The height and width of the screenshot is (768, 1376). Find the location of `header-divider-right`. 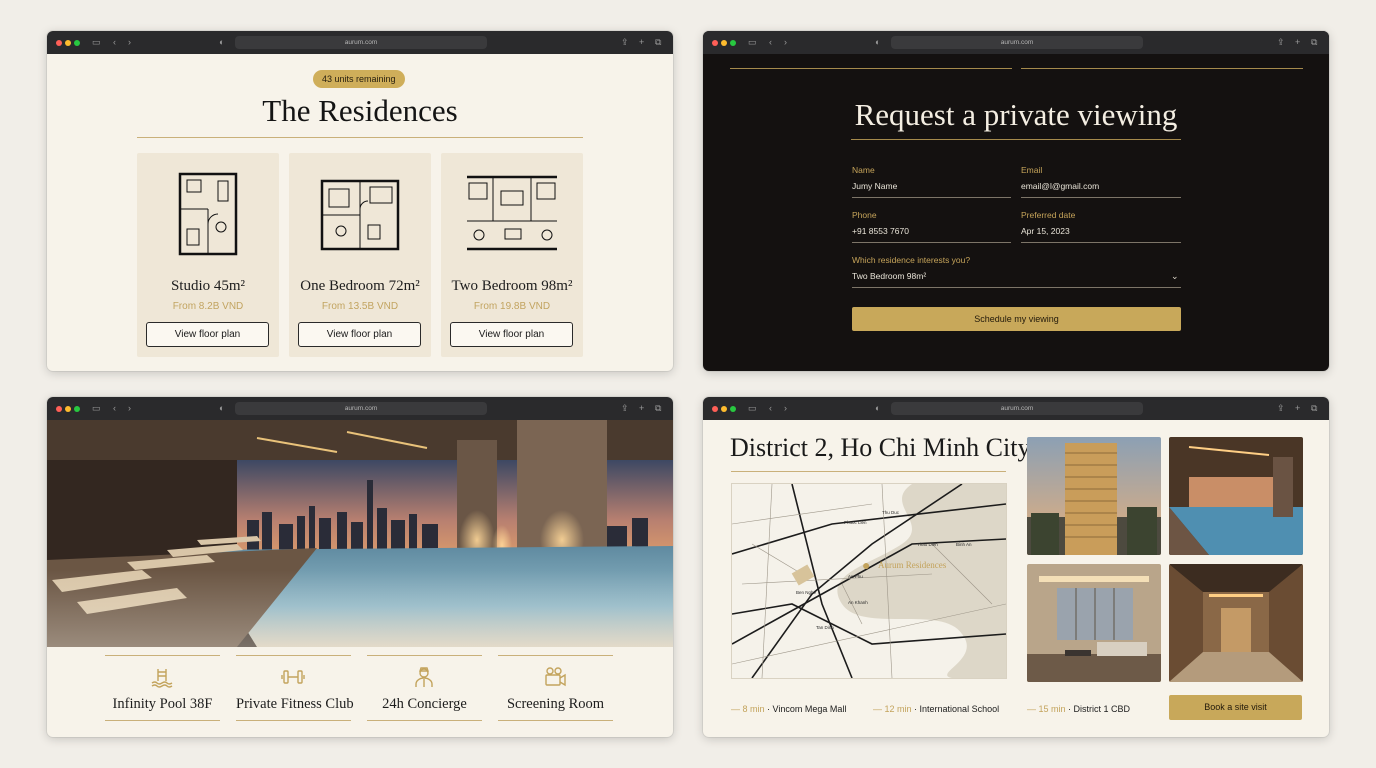

header-divider-right is located at coordinates (1162, 68).